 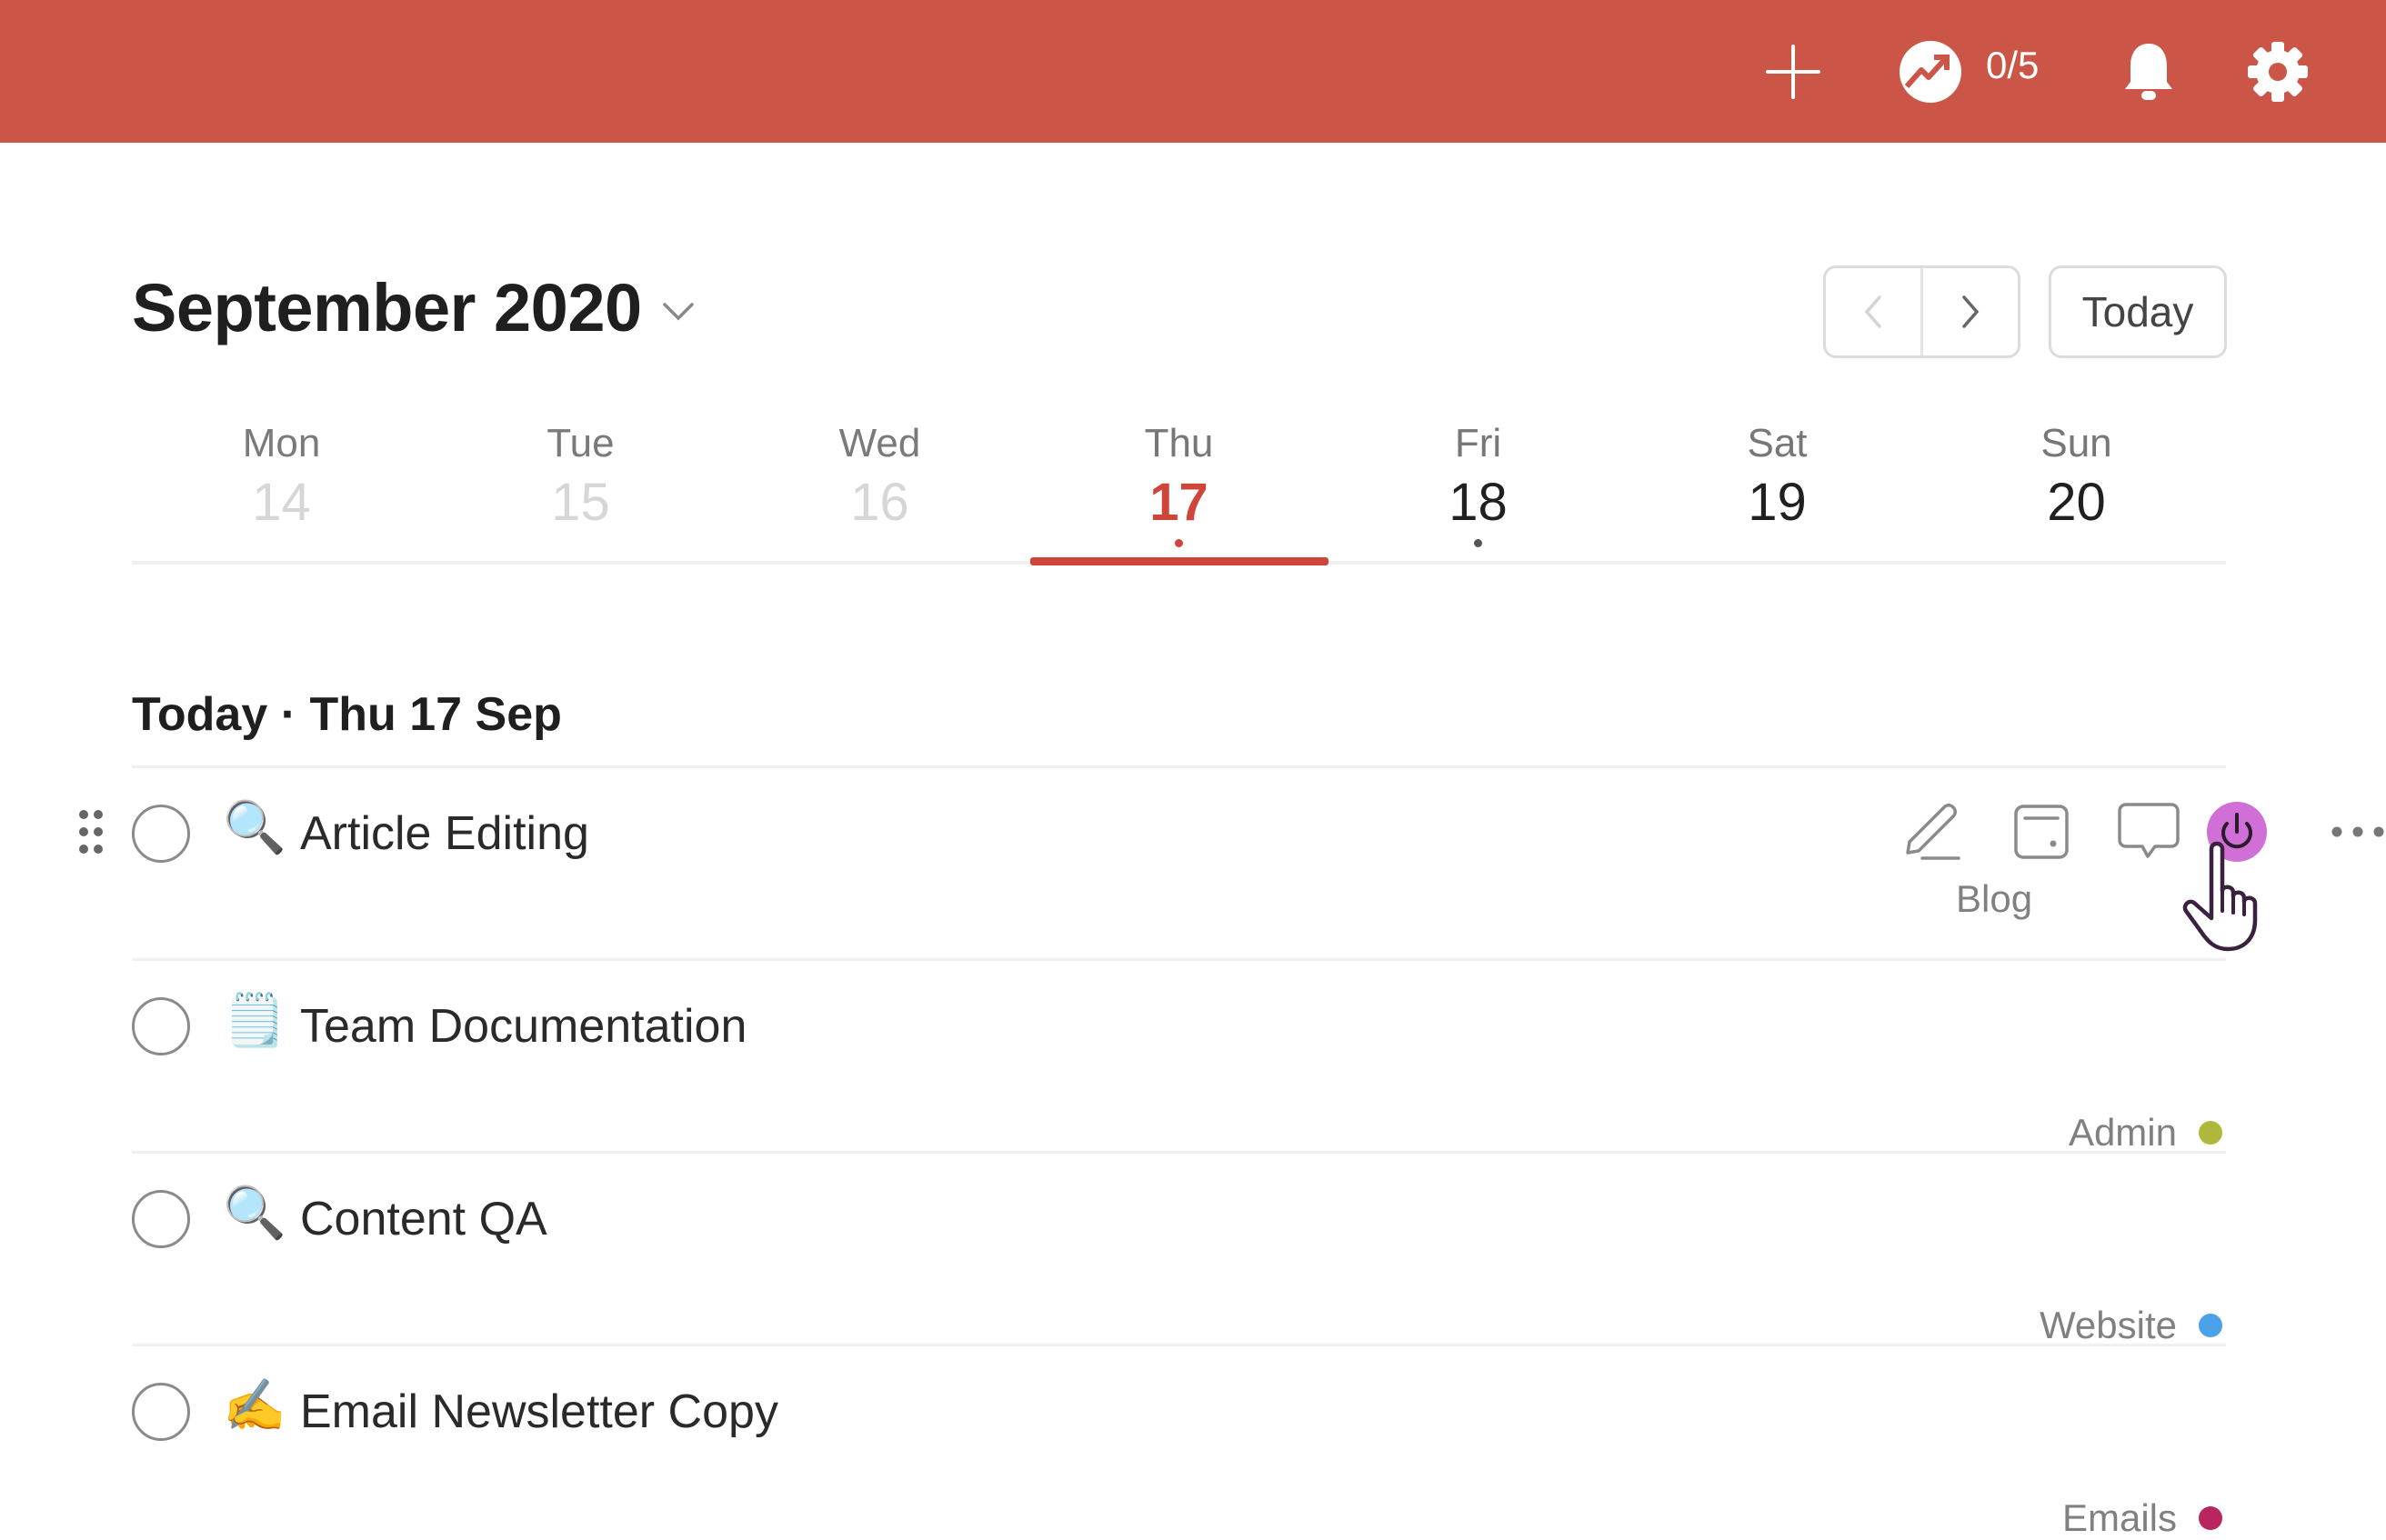 I want to click on productivity-trend-icon, so click(x=1930, y=72).